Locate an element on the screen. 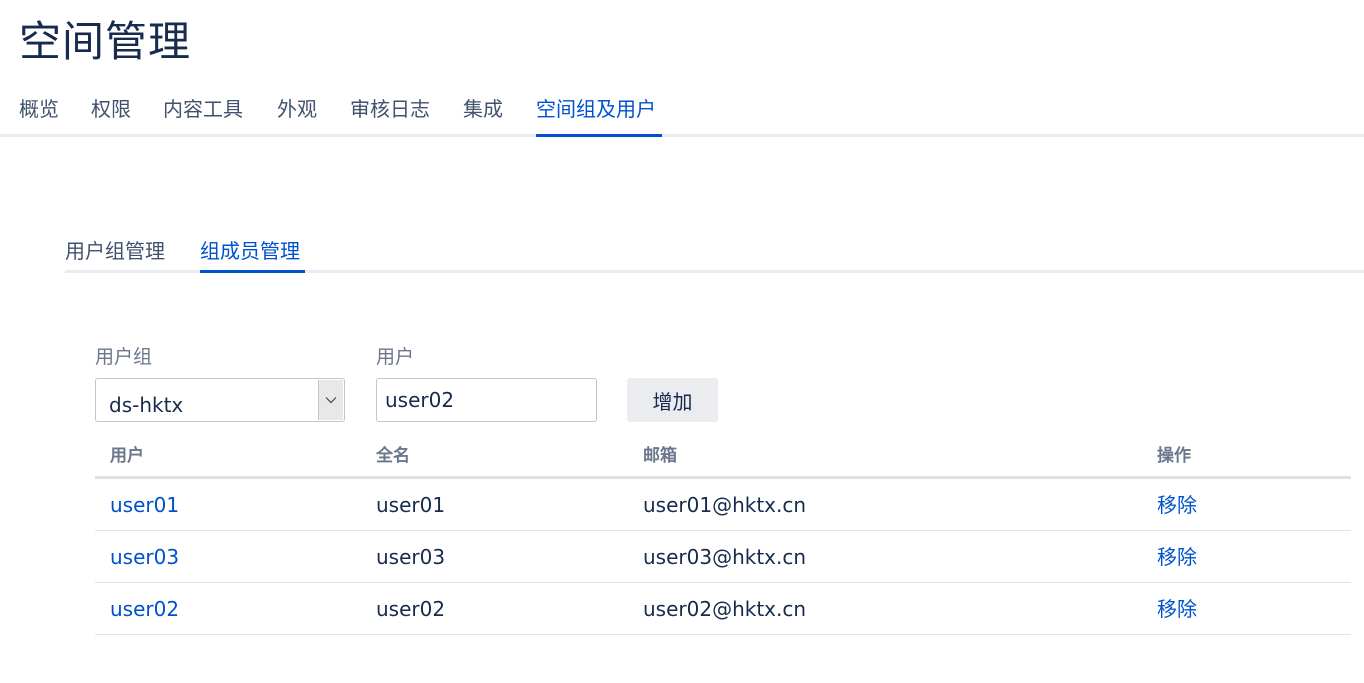 The image size is (1364, 683). user-link: user02 is located at coordinates (144, 609).